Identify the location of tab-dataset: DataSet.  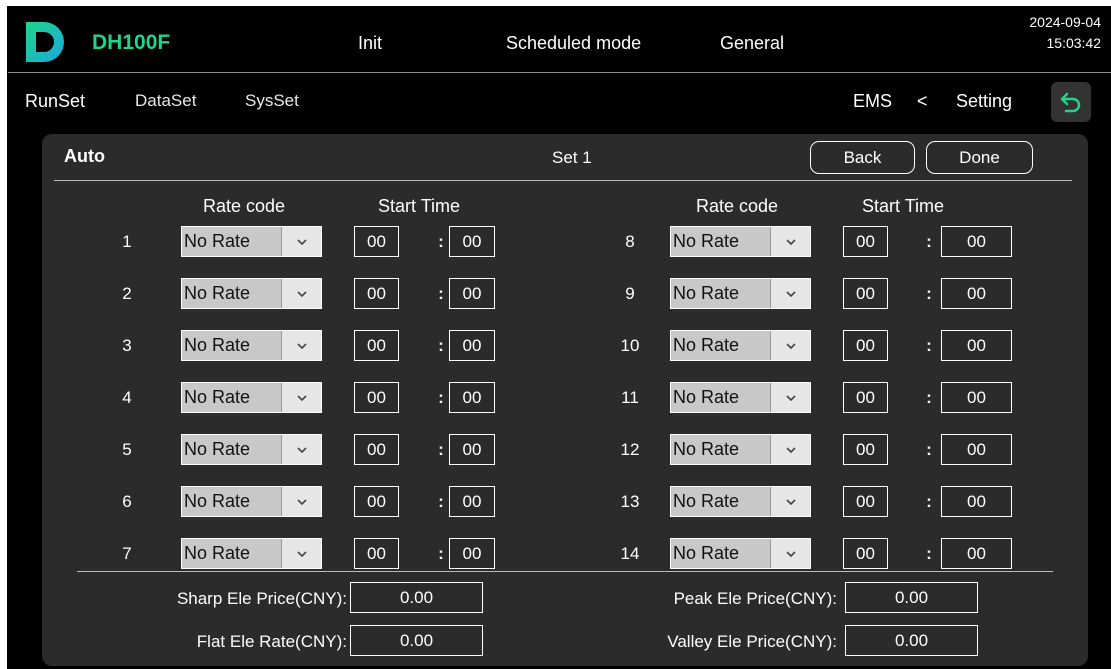
(165, 101).